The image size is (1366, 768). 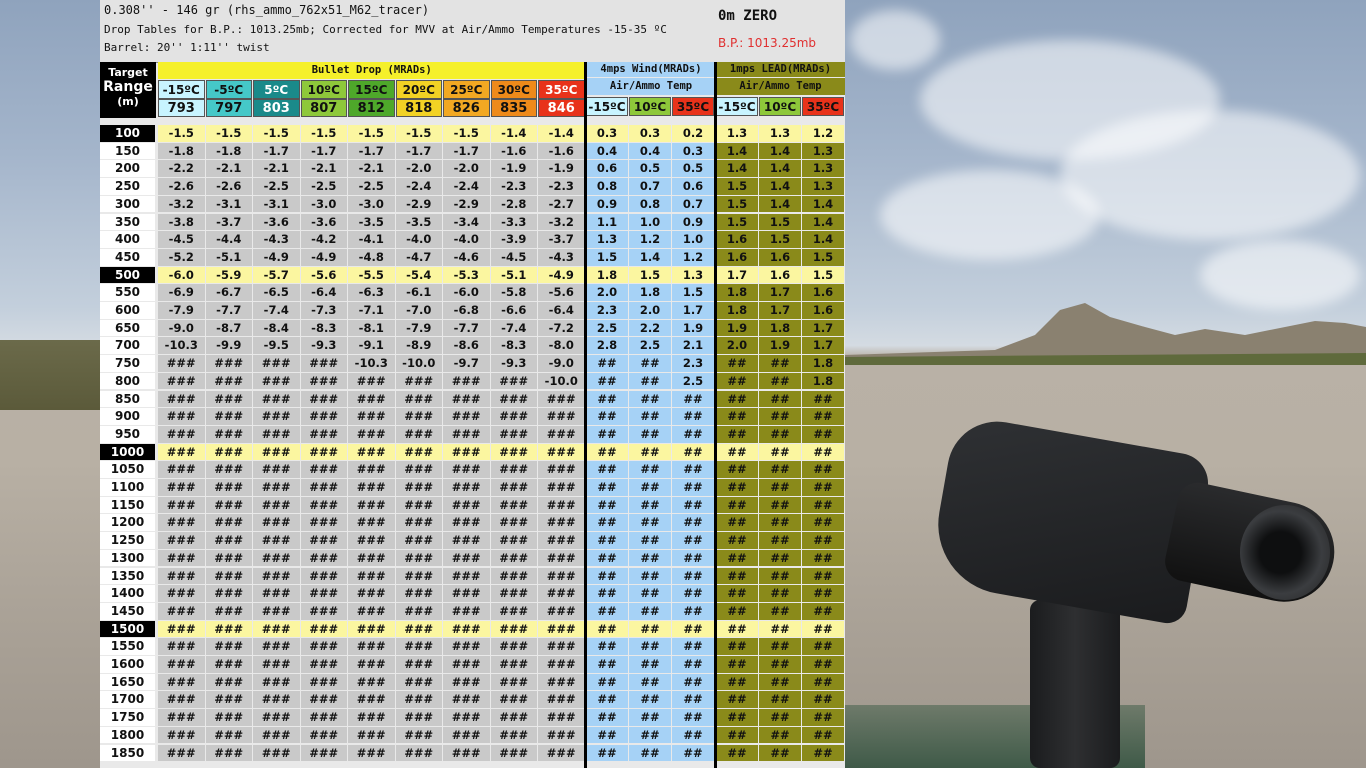 I want to click on drop-value: -5.9, so click(x=228, y=275).